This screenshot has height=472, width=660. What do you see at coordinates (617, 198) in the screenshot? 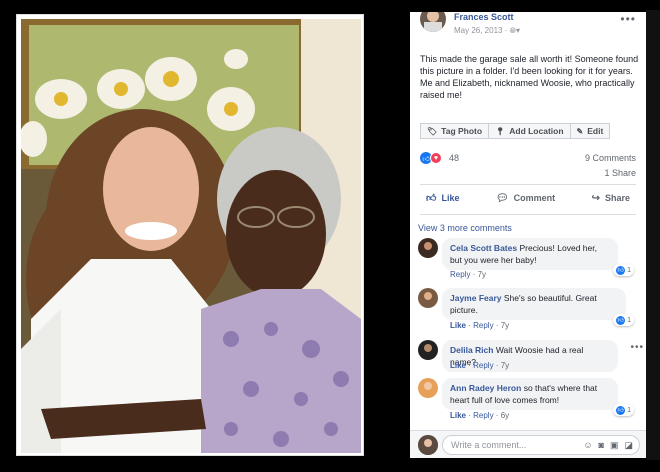
I see `share-label: Share` at bounding box center [617, 198].